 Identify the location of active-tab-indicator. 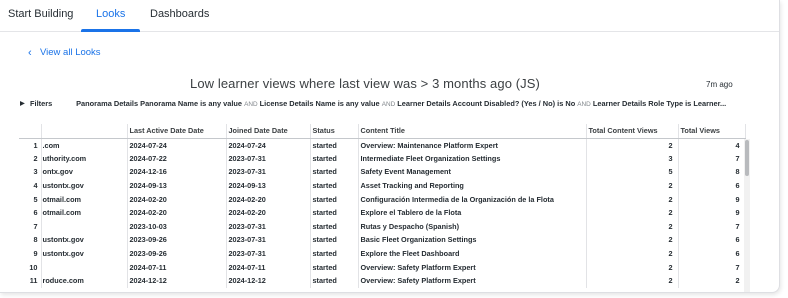
(110, 30).